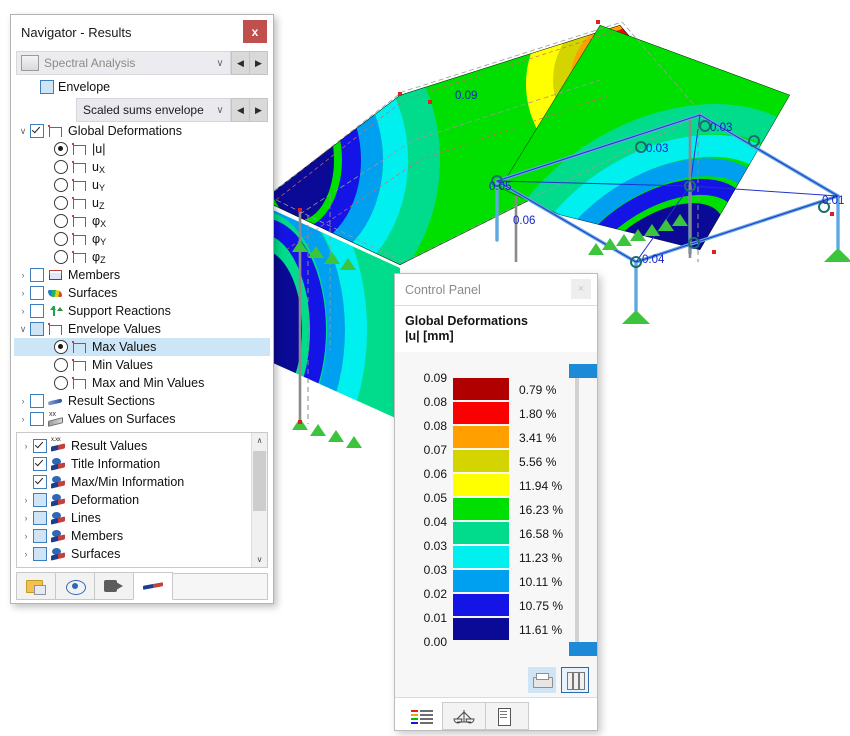 The height and width of the screenshot is (736, 850). What do you see at coordinates (37, 293) in the screenshot?
I see `checkbox-surfaces` at bounding box center [37, 293].